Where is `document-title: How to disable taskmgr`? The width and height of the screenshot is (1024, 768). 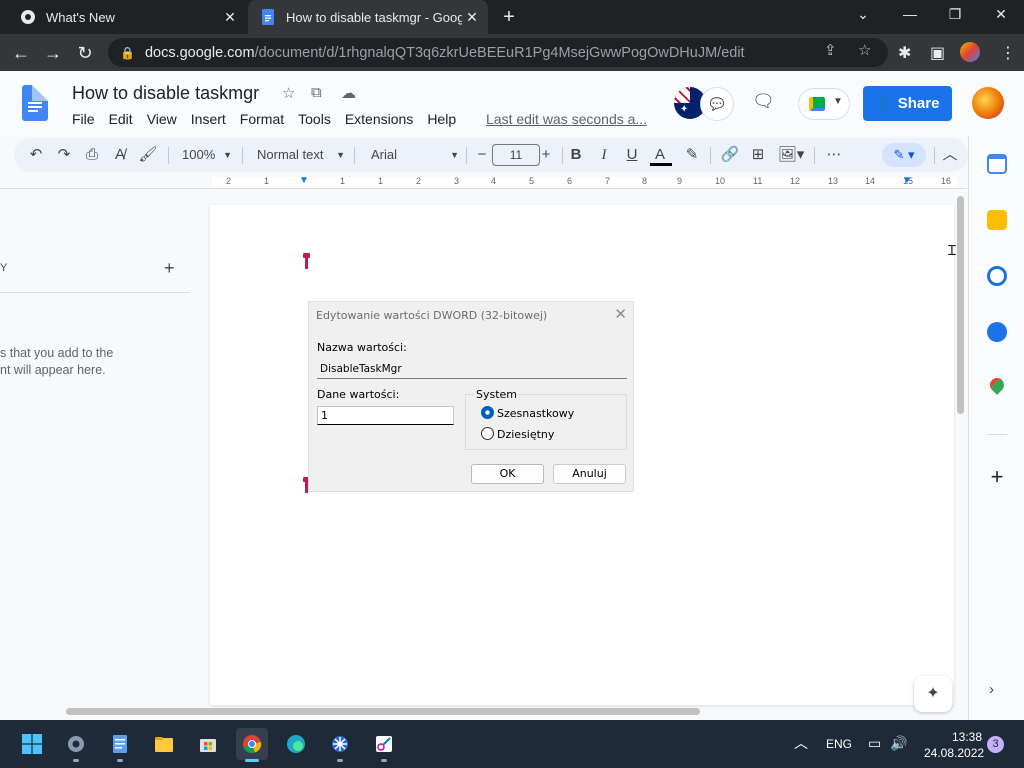 document-title: How to disable taskmgr is located at coordinates (165, 93).